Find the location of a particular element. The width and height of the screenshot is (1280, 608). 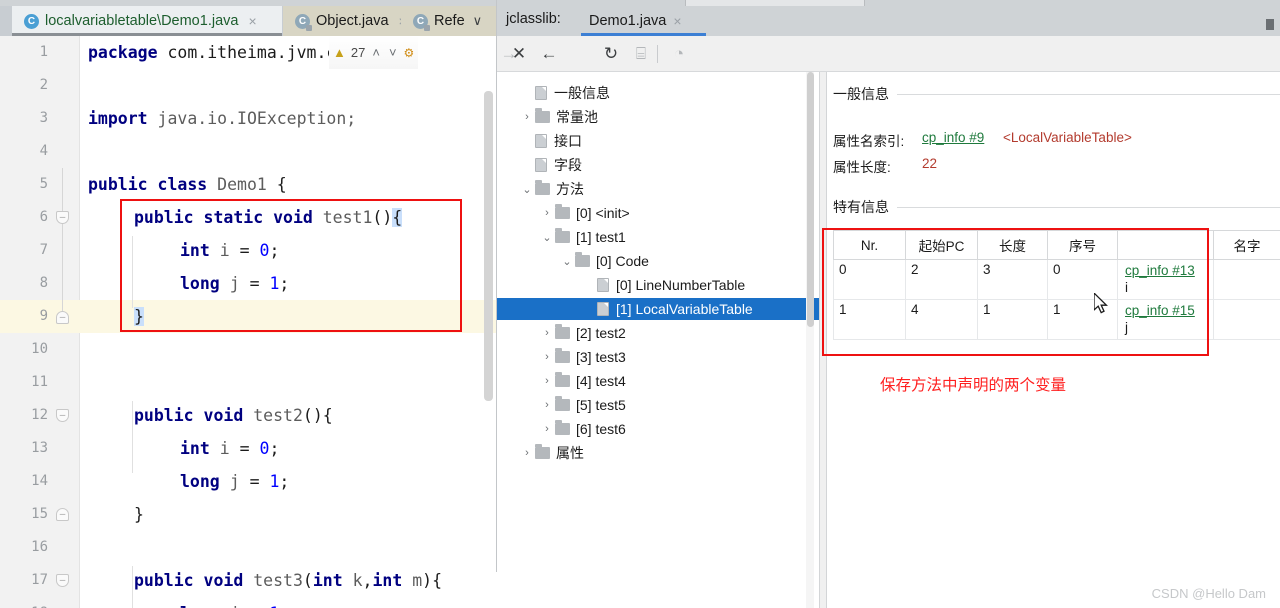

tab-close-icon: × is located at coordinates (252, 21).